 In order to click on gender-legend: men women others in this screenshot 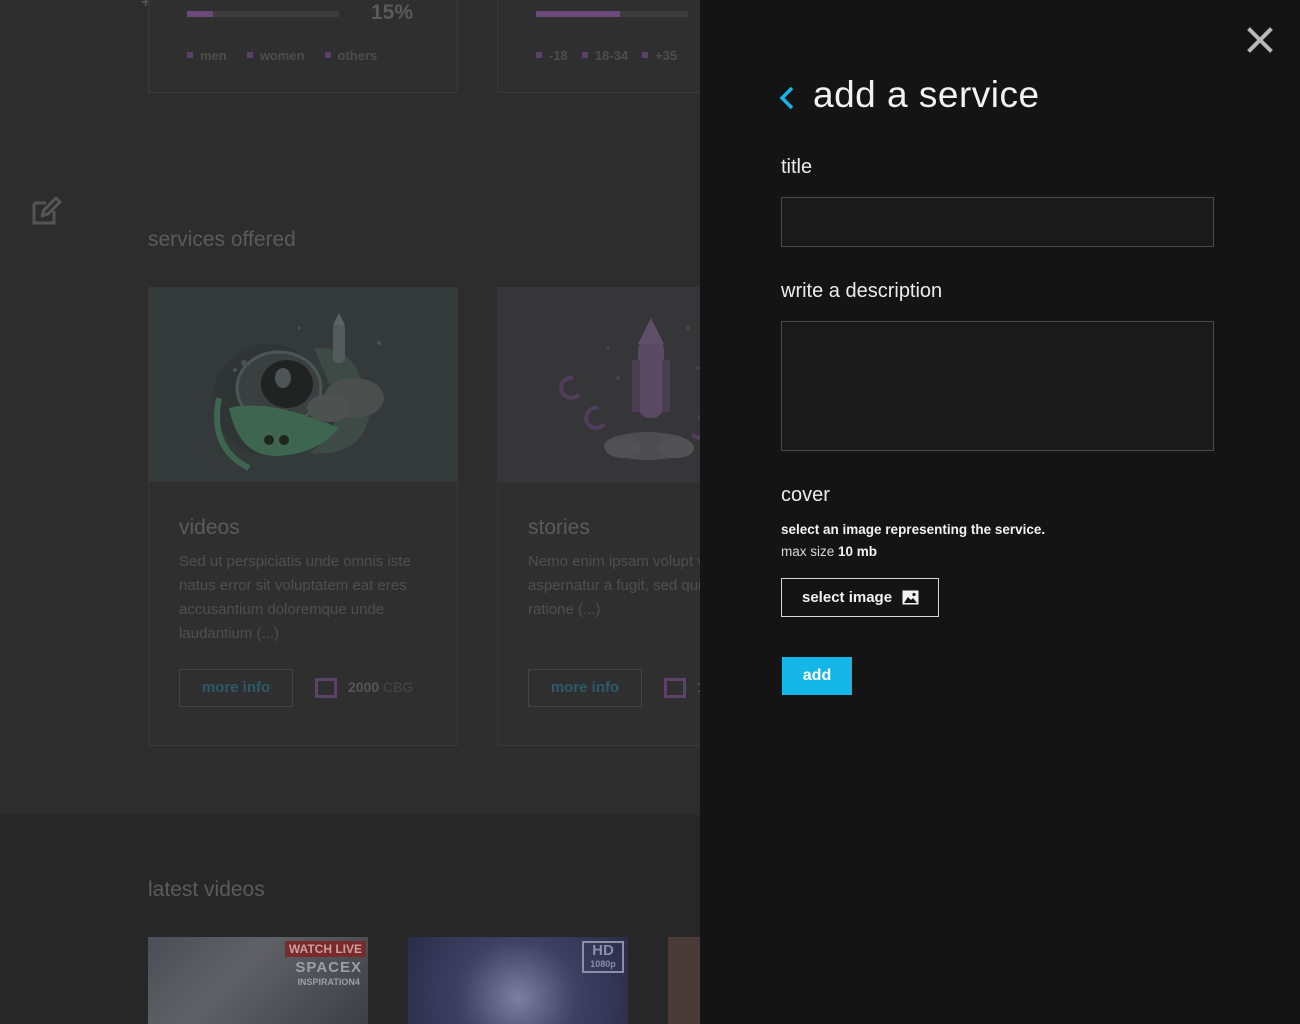, I will do `click(282, 55)`.